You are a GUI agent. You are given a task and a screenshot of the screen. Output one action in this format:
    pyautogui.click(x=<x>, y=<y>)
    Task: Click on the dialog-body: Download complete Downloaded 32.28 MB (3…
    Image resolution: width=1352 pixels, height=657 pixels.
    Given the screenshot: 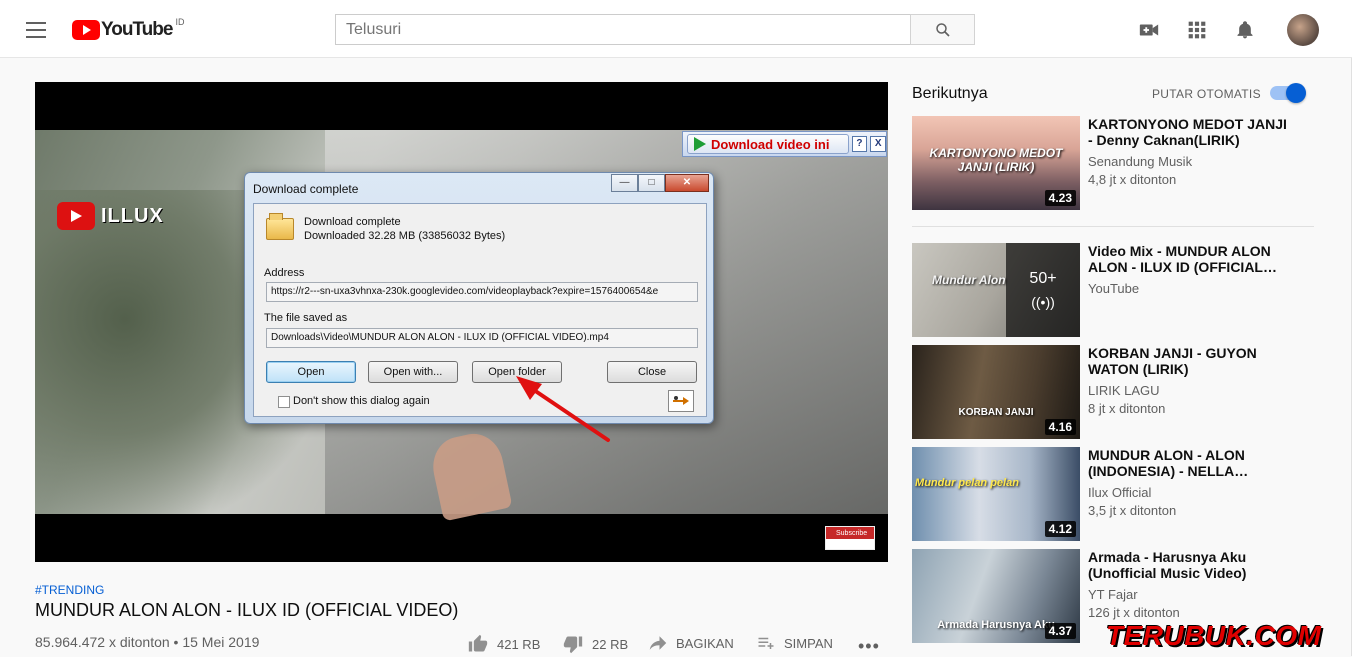 What is the action you would take?
    pyautogui.click(x=480, y=310)
    